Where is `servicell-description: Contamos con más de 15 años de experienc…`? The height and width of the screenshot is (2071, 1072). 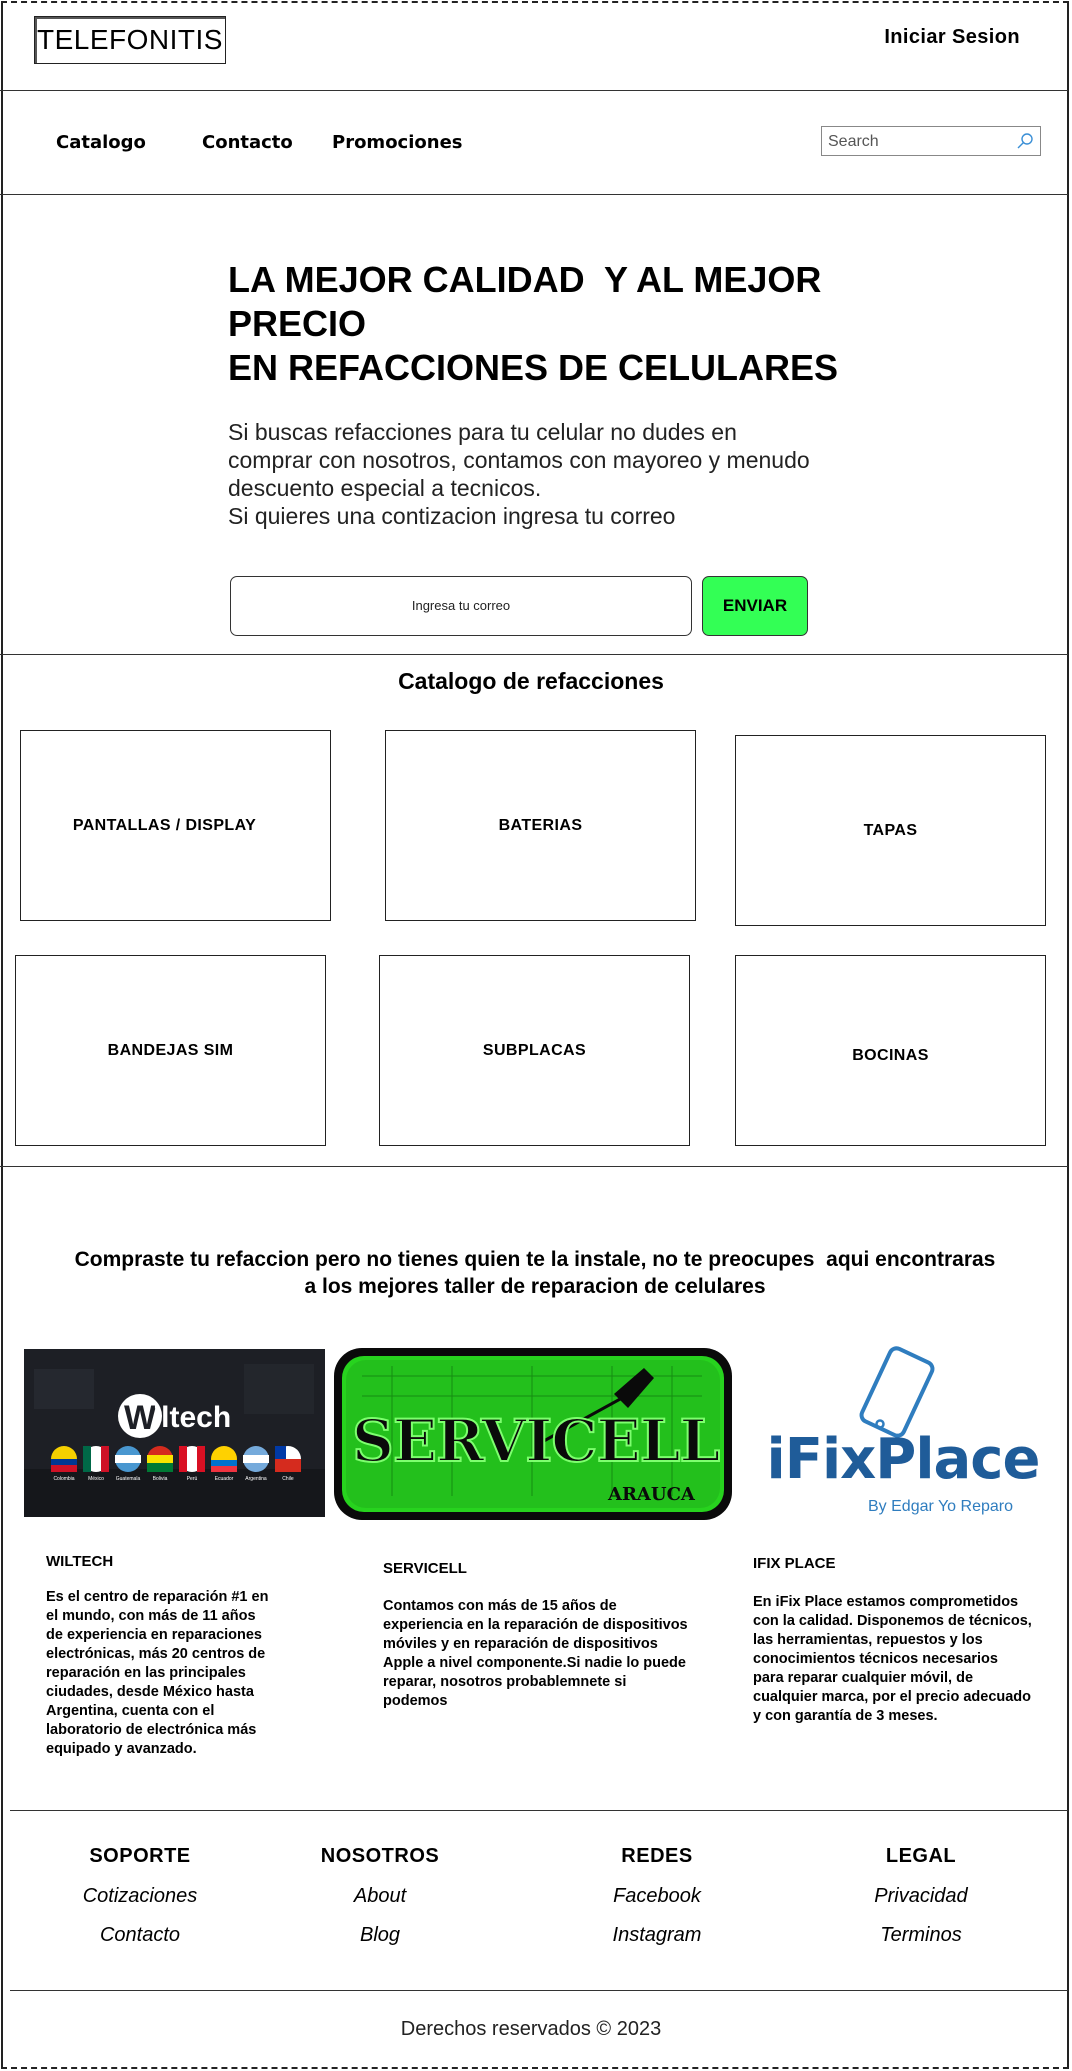 servicell-description: Contamos con más de 15 años de experienc… is located at coordinates (535, 1653).